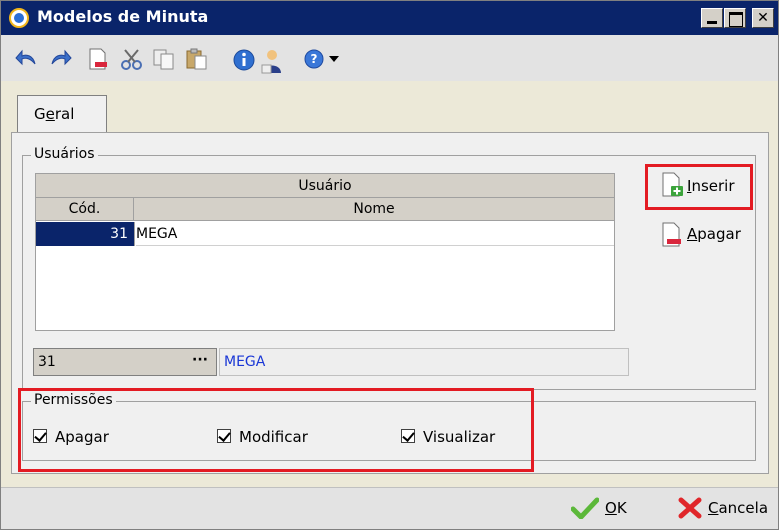 The width and height of the screenshot is (779, 530). Describe the element at coordinates (61, 58) in the screenshot. I see `redo-icon` at that location.